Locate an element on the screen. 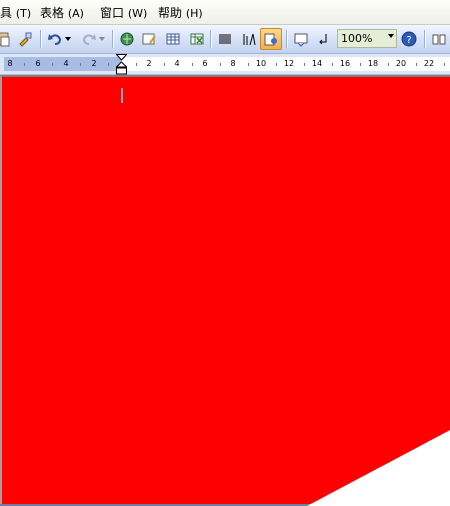 The height and width of the screenshot is (506, 450). paste-icon is located at coordinates (7, 39).